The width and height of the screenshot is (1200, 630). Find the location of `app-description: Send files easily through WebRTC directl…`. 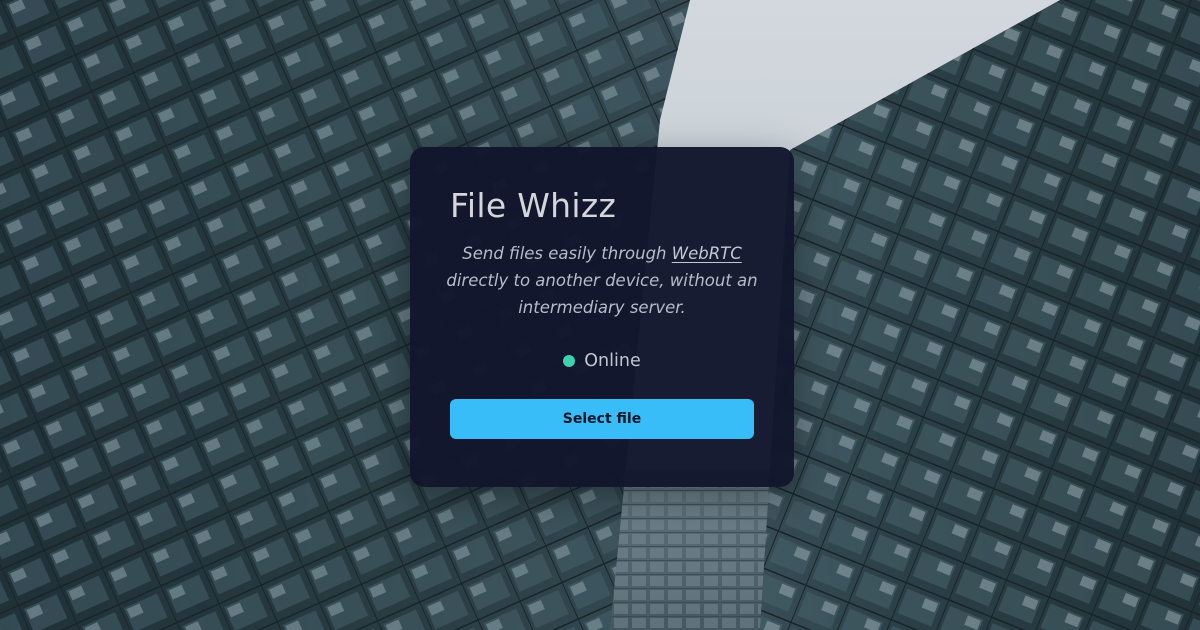

app-description: Send files easily through WebRTC directl… is located at coordinates (602, 280).